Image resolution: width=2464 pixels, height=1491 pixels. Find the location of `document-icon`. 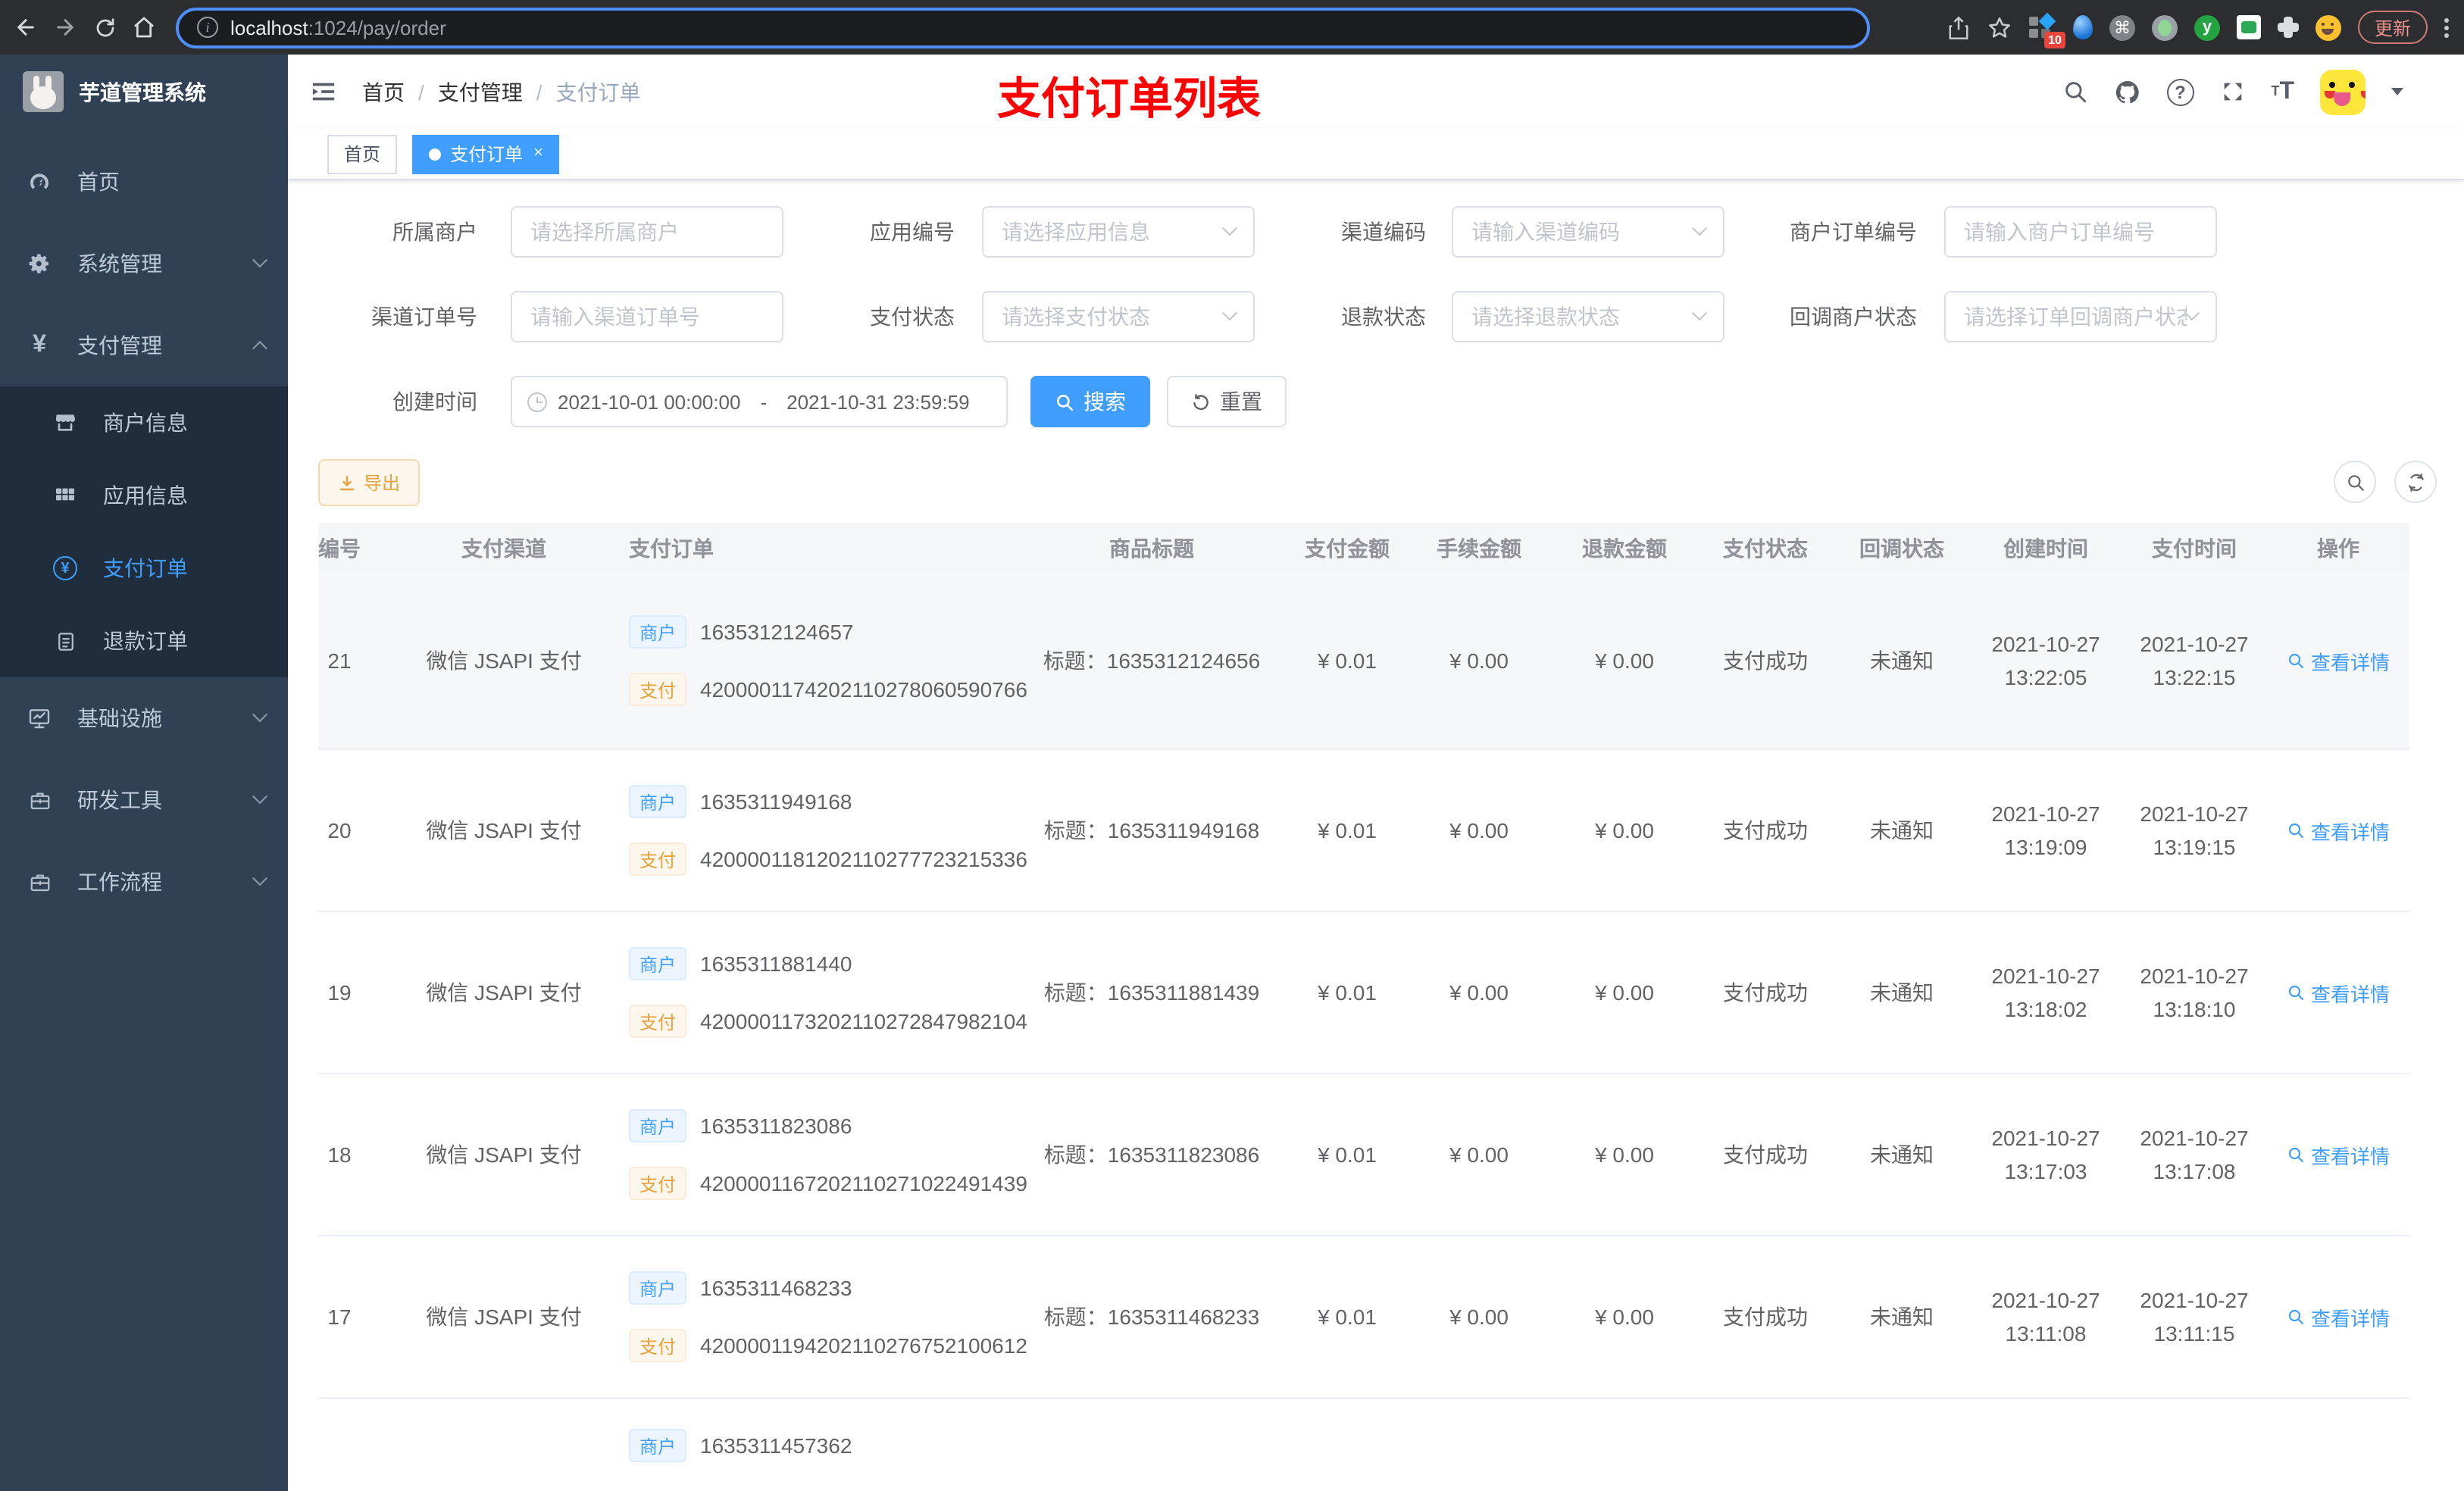

document-icon is located at coordinates (65, 641).